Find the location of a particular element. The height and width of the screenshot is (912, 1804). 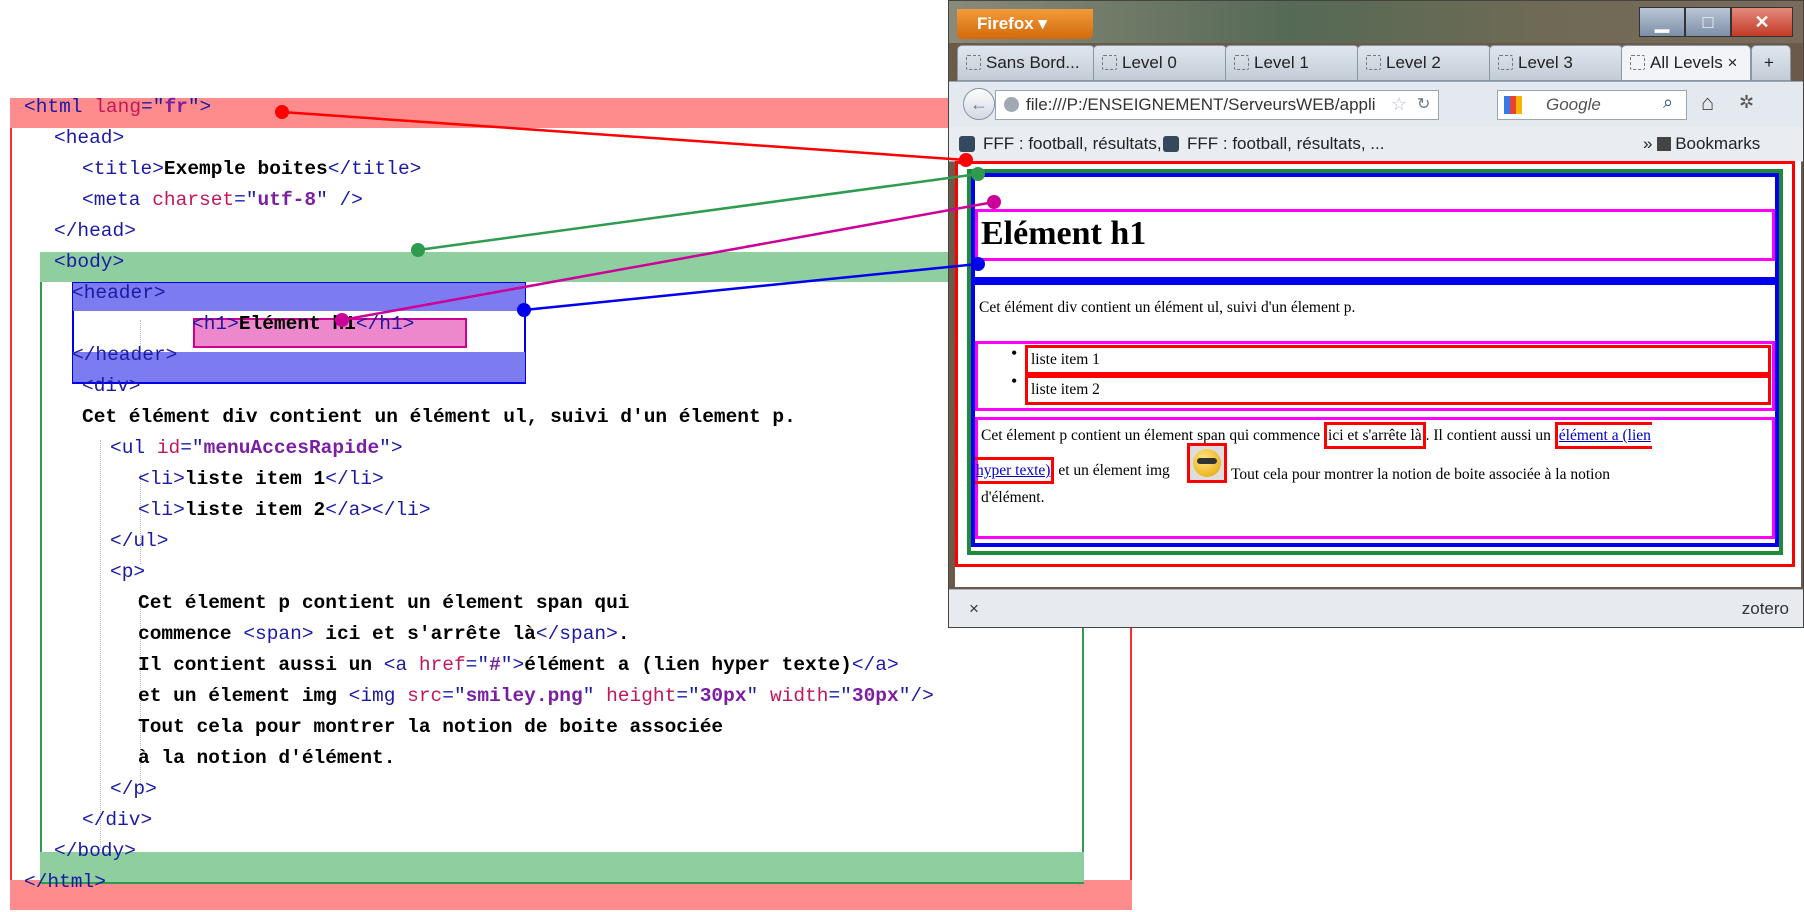

code-token: </h1> is located at coordinates (385, 324).